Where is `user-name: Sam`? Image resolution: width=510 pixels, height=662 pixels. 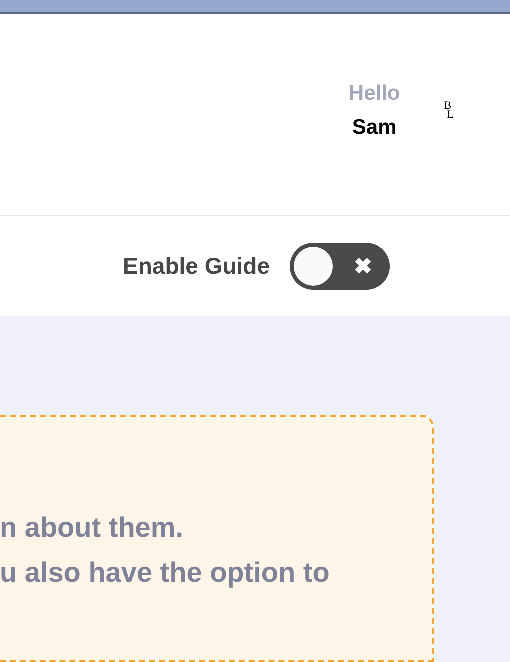
user-name: Sam is located at coordinates (374, 127).